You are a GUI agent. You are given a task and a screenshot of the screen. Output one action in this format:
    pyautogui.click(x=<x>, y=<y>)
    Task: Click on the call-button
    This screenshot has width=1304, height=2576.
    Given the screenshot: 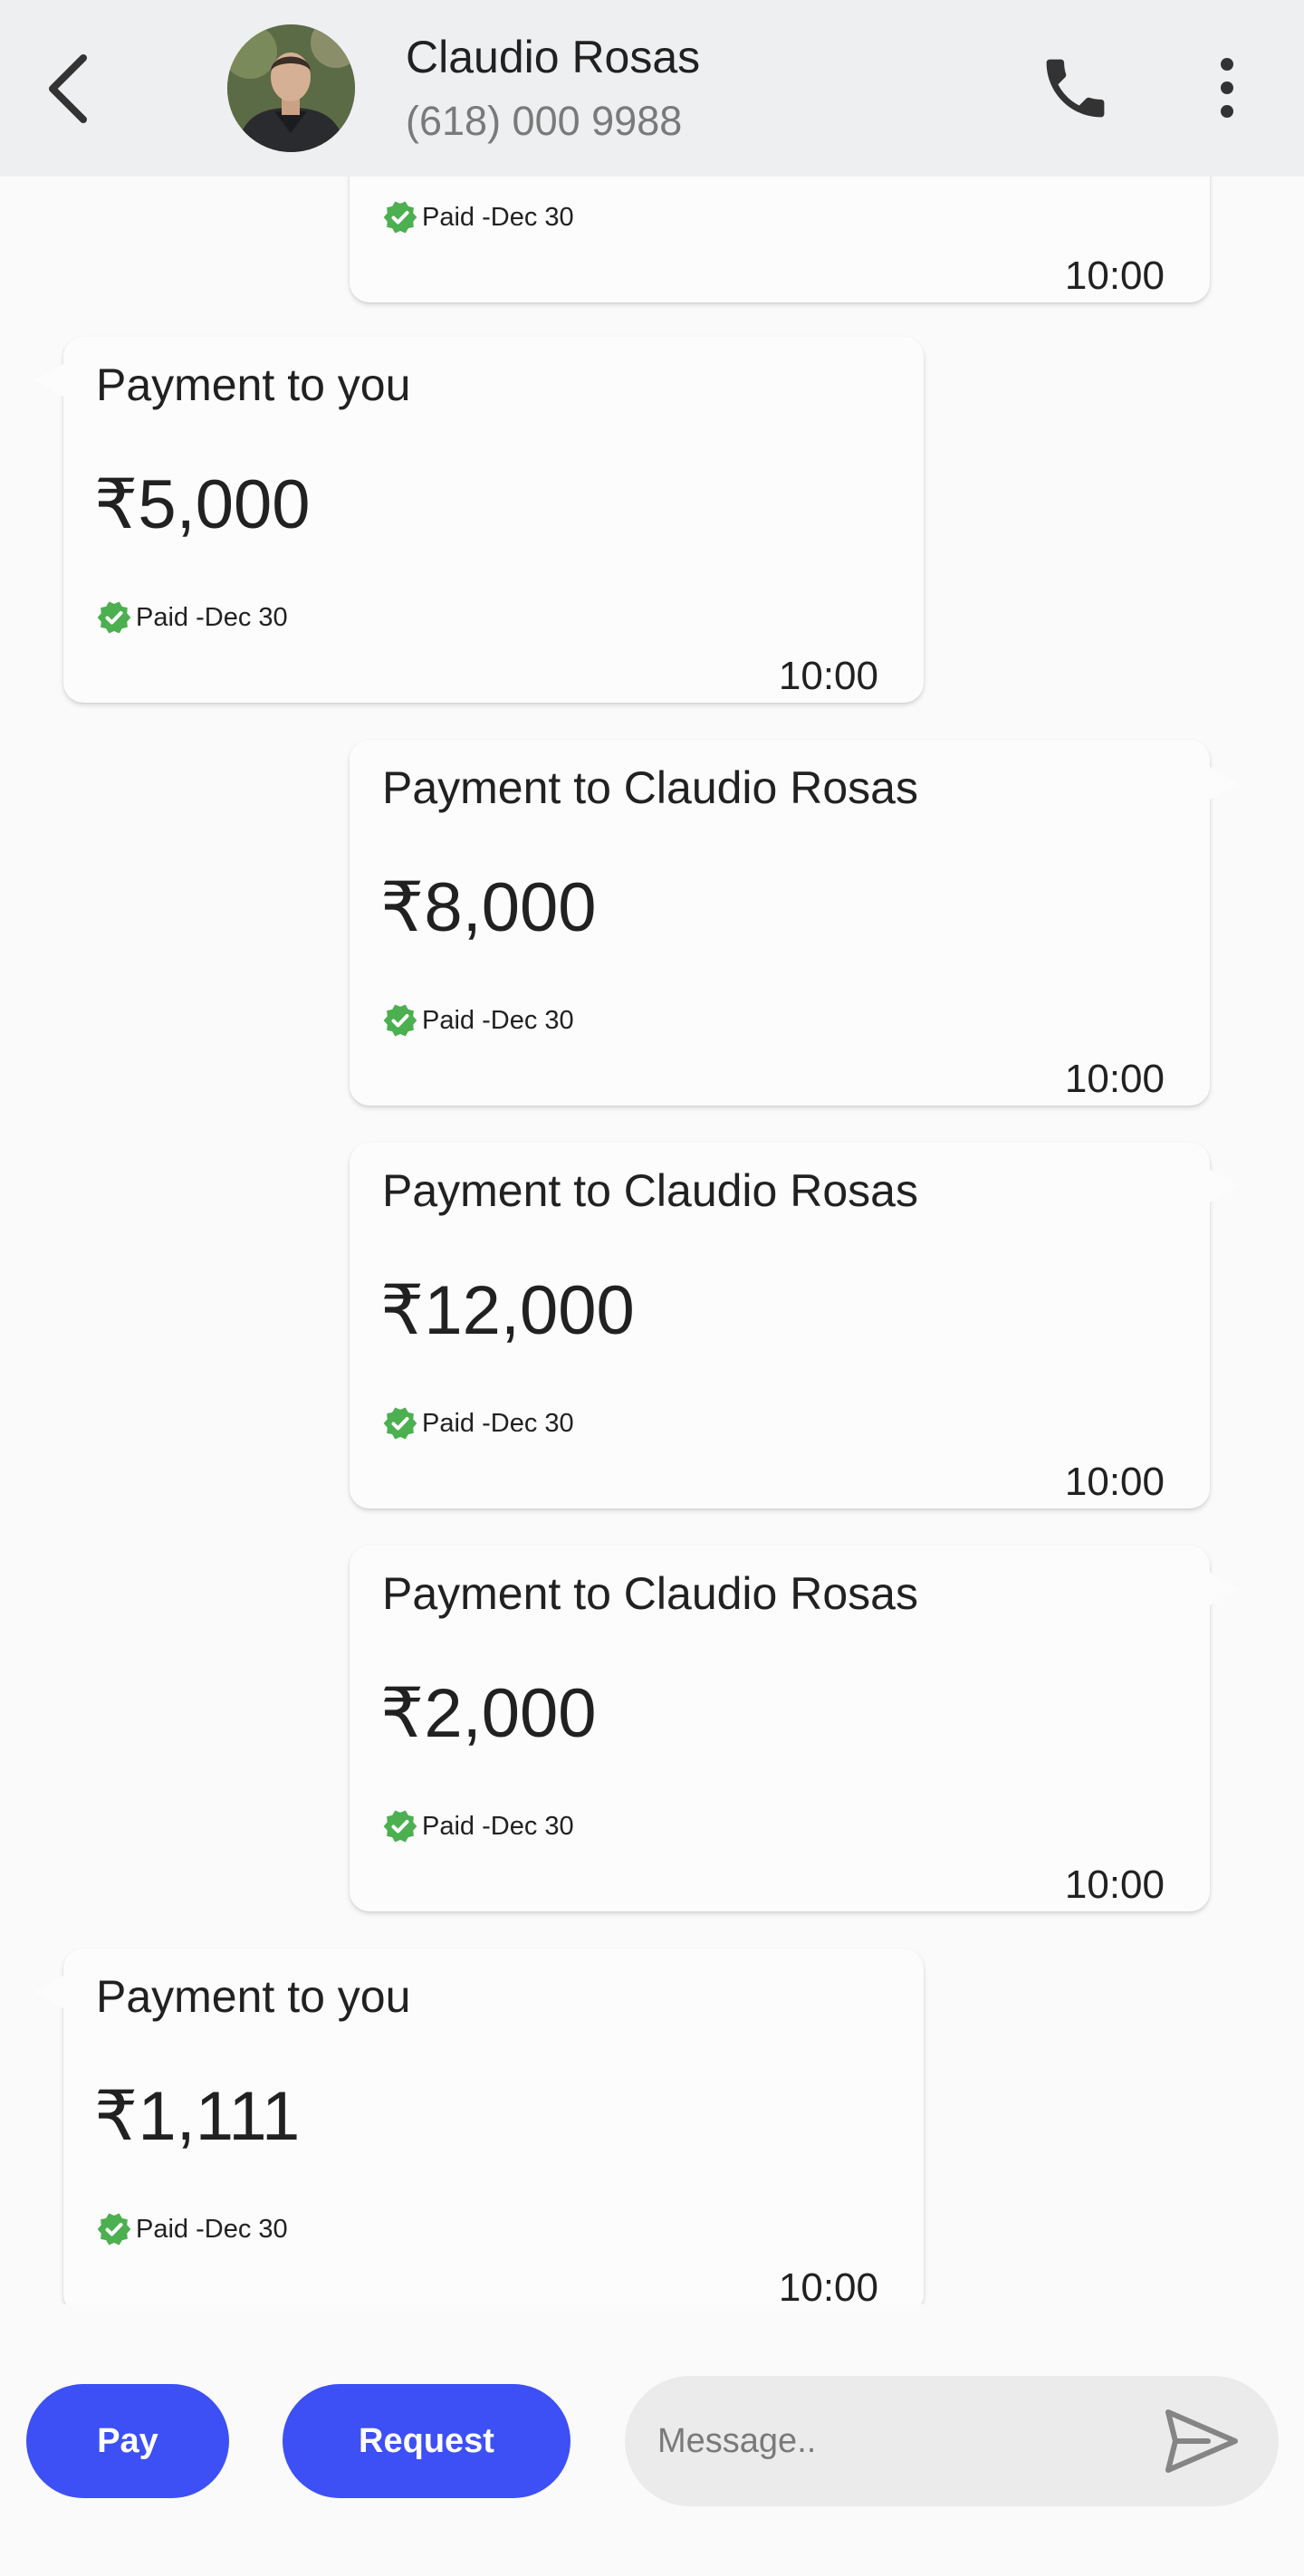 What is the action you would take?
    pyautogui.click(x=1075, y=88)
    